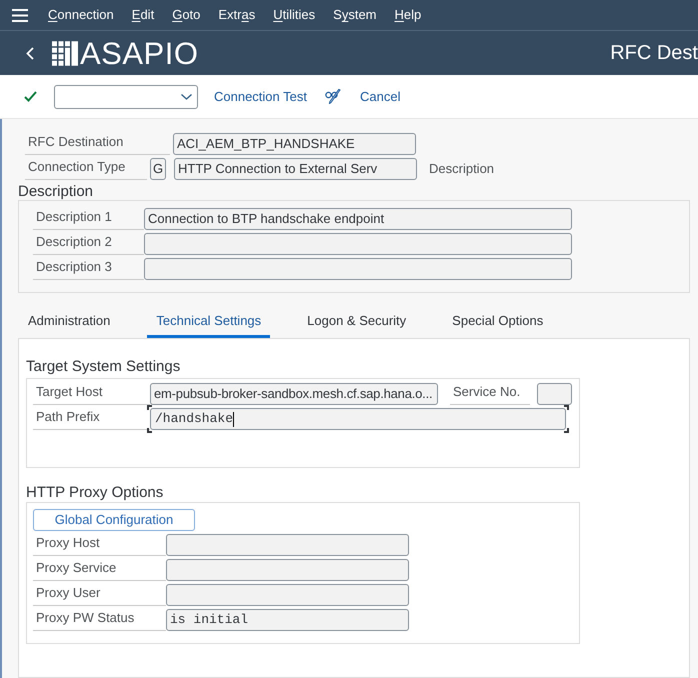  Describe the element at coordinates (654, 53) in the screenshot. I see `page-title: RFC Dest` at that location.